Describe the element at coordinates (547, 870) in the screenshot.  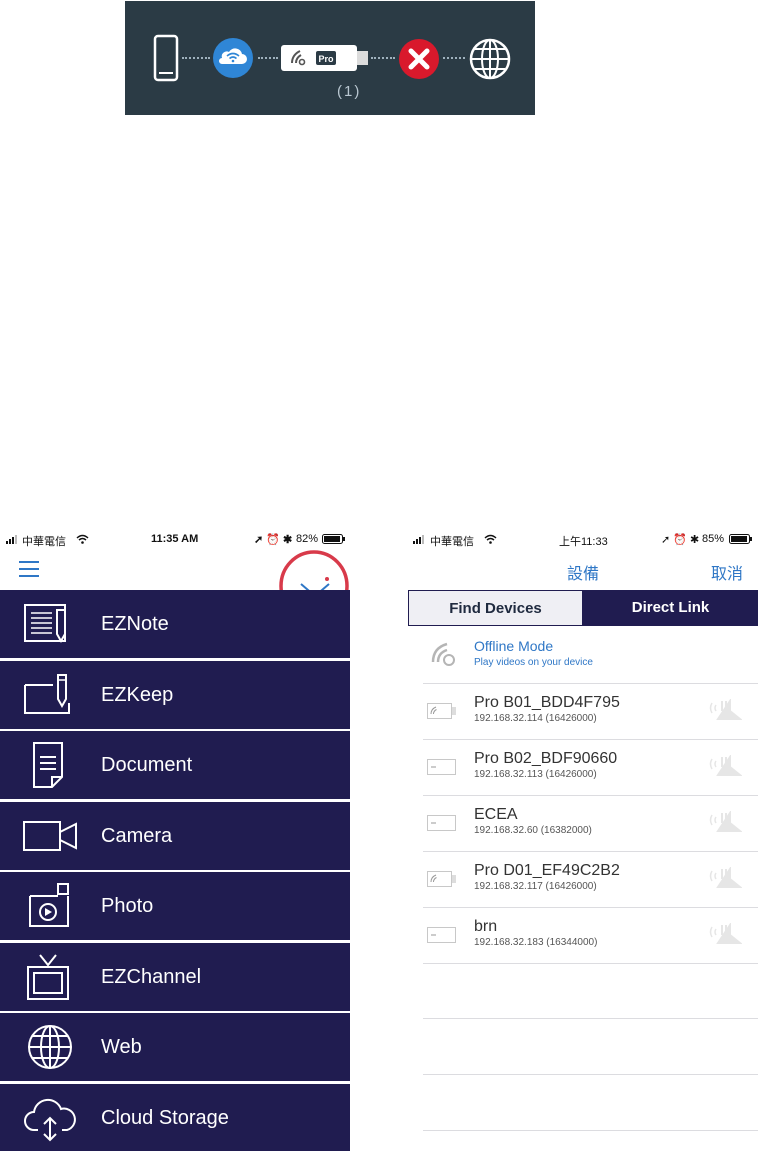
I see `device-name: Pro D01_EF49C2B2` at that location.